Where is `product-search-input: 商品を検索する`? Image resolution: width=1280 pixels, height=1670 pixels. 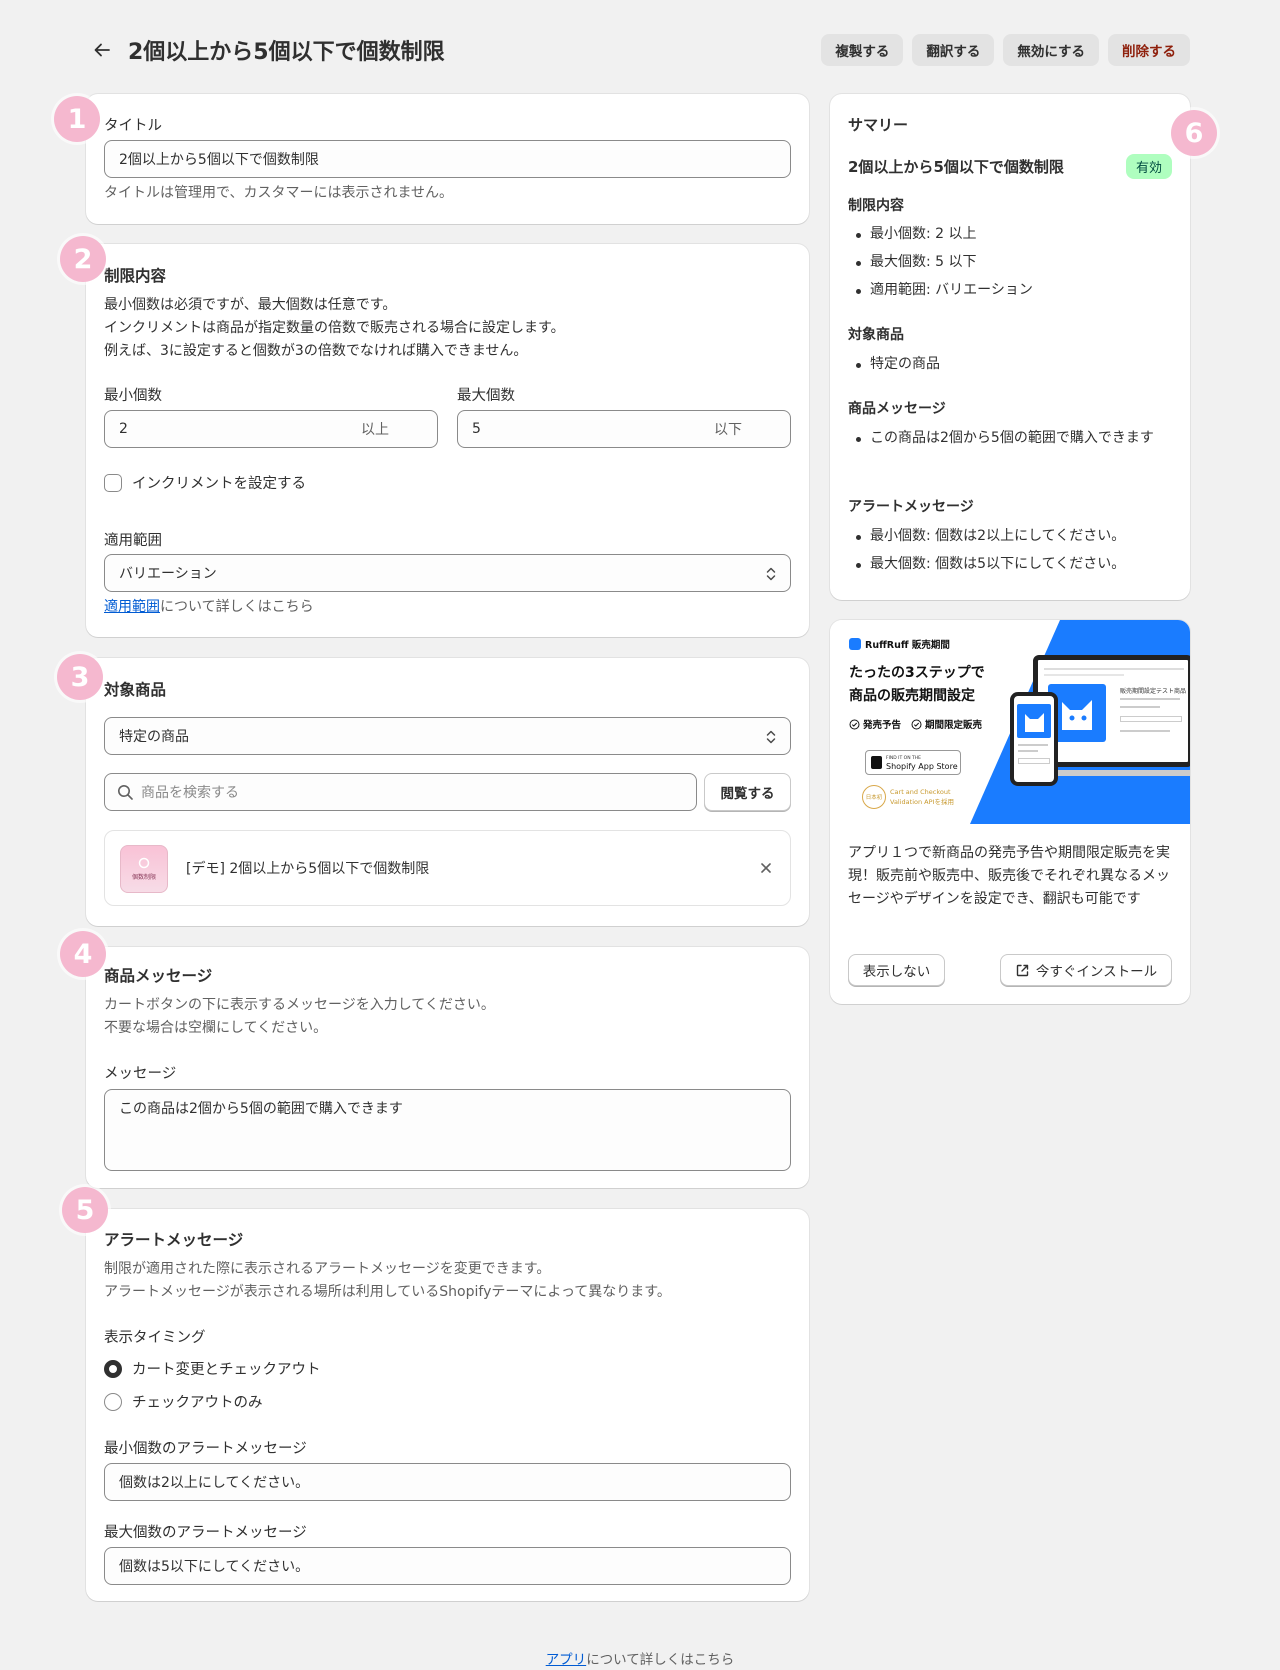 product-search-input: 商品を検索する is located at coordinates (400, 792).